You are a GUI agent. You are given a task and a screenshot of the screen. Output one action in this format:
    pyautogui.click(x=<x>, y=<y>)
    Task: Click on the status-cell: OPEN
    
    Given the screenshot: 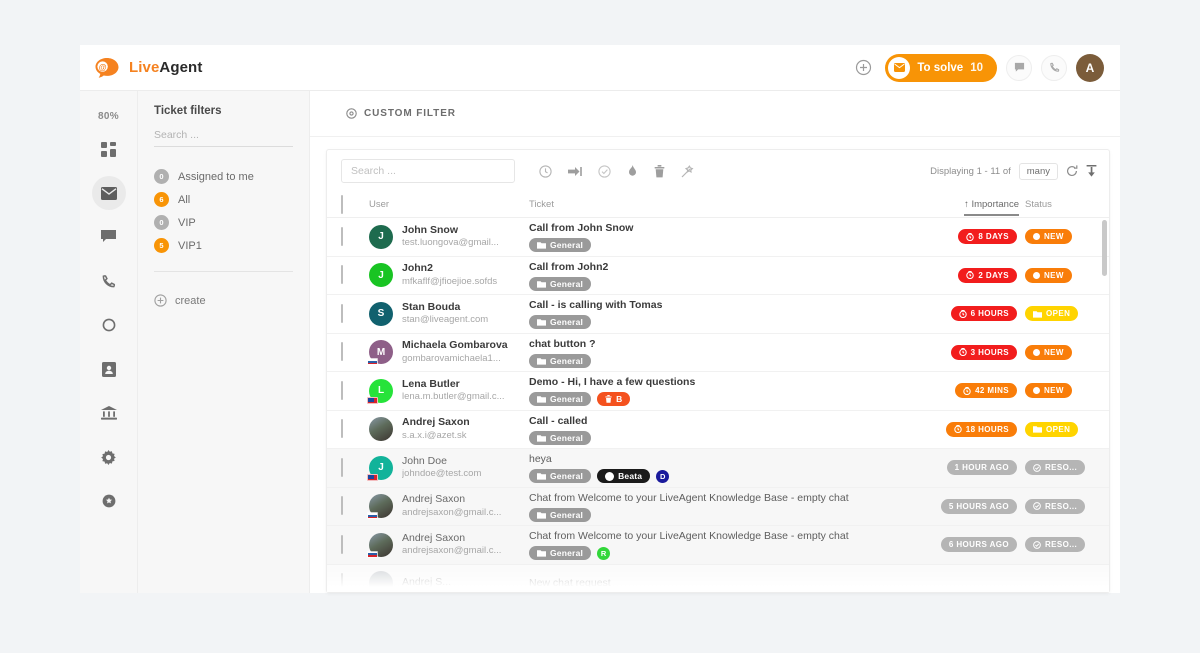 What is the action you would take?
    pyautogui.click(x=1062, y=429)
    